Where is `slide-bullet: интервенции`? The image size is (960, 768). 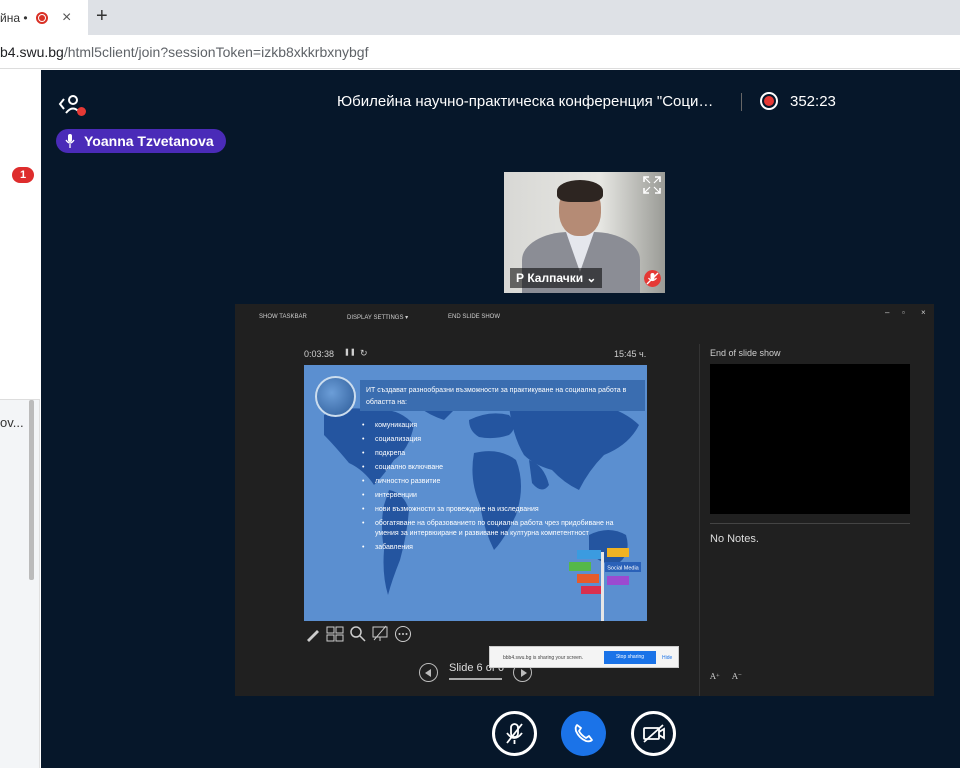 slide-bullet: интервенции is located at coordinates (499, 496).